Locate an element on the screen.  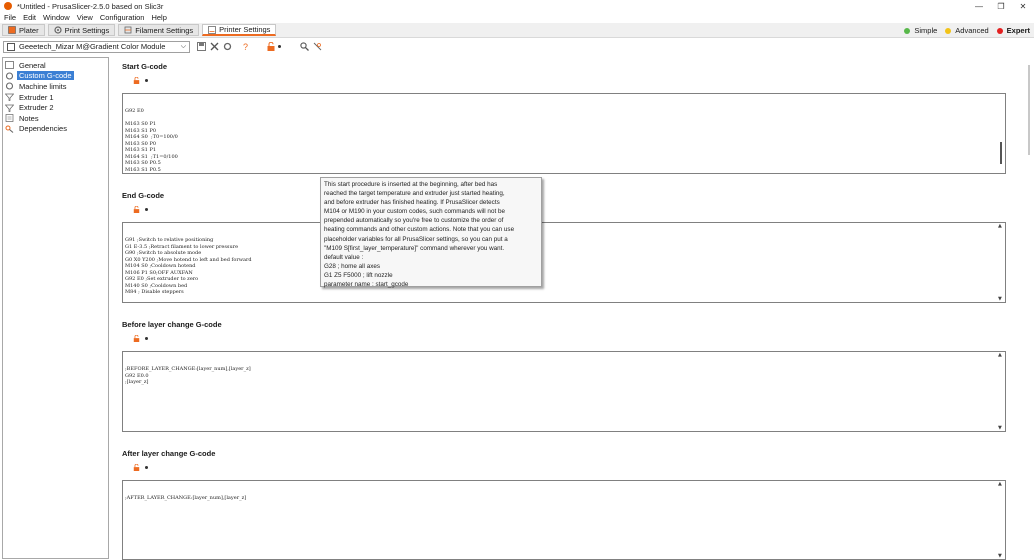
scrollbar is located at coordinates (1001, 133).